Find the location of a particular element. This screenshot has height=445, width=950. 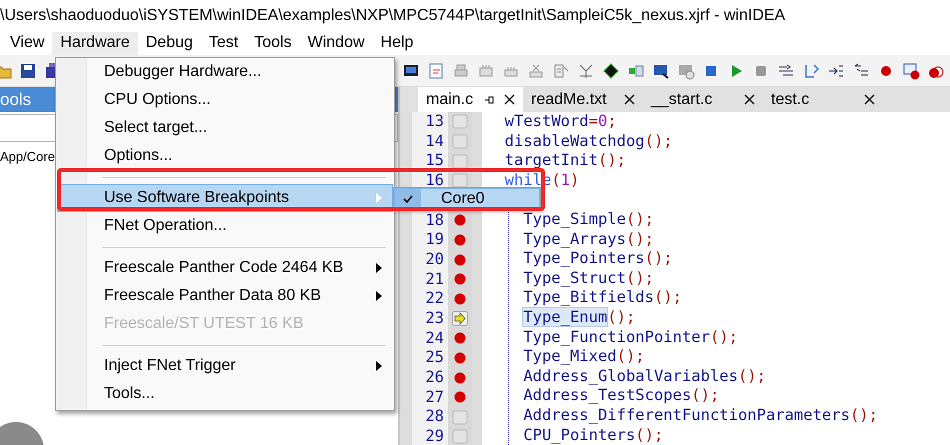

code-line: Address_DifferentFunctionParameters(); is located at coordinates (700, 416).